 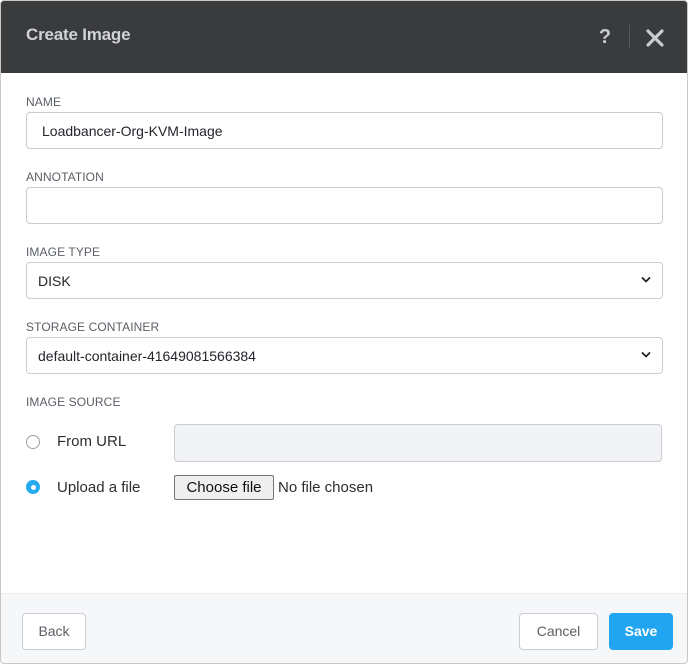 I want to click on from-url-radio, so click(x=33, y=442).